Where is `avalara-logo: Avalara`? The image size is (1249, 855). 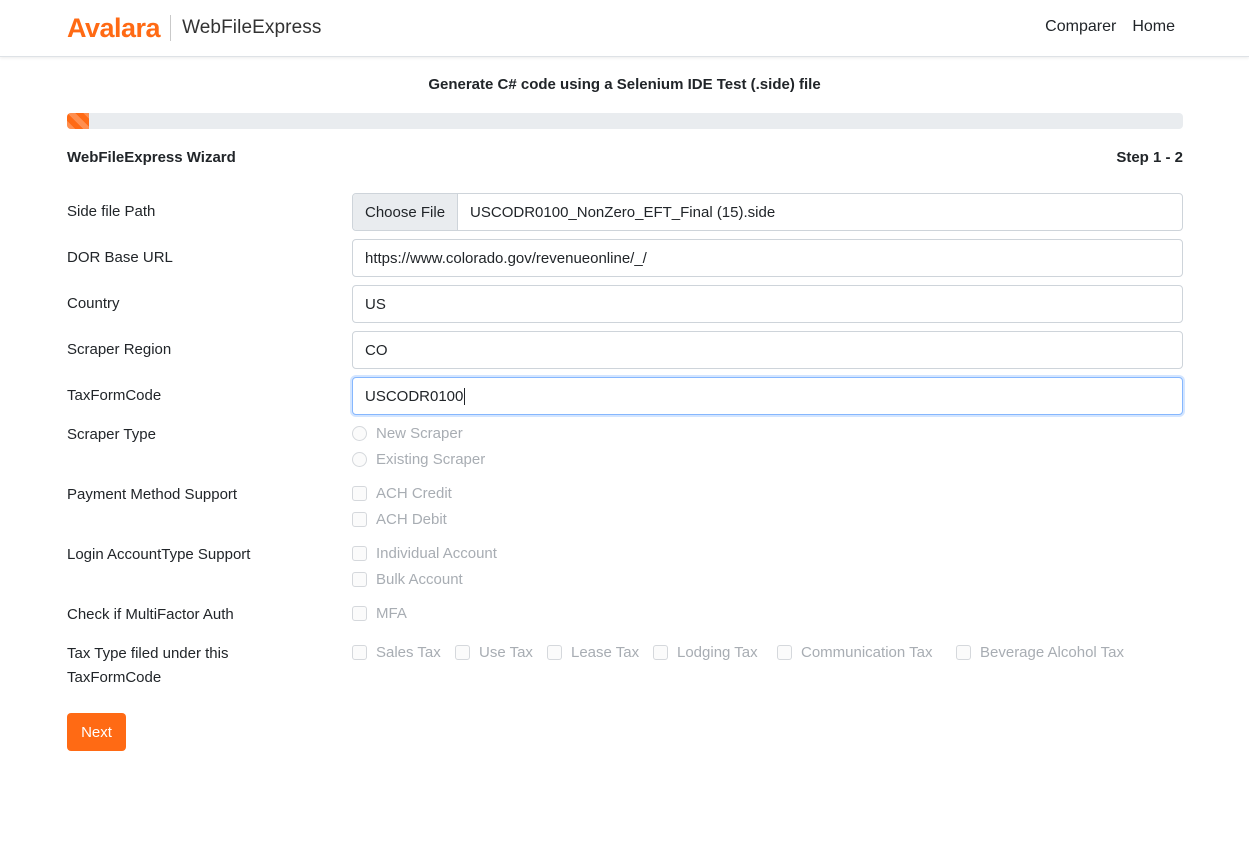
avalara-logo: Avalara is located at coordinates (114, 27).